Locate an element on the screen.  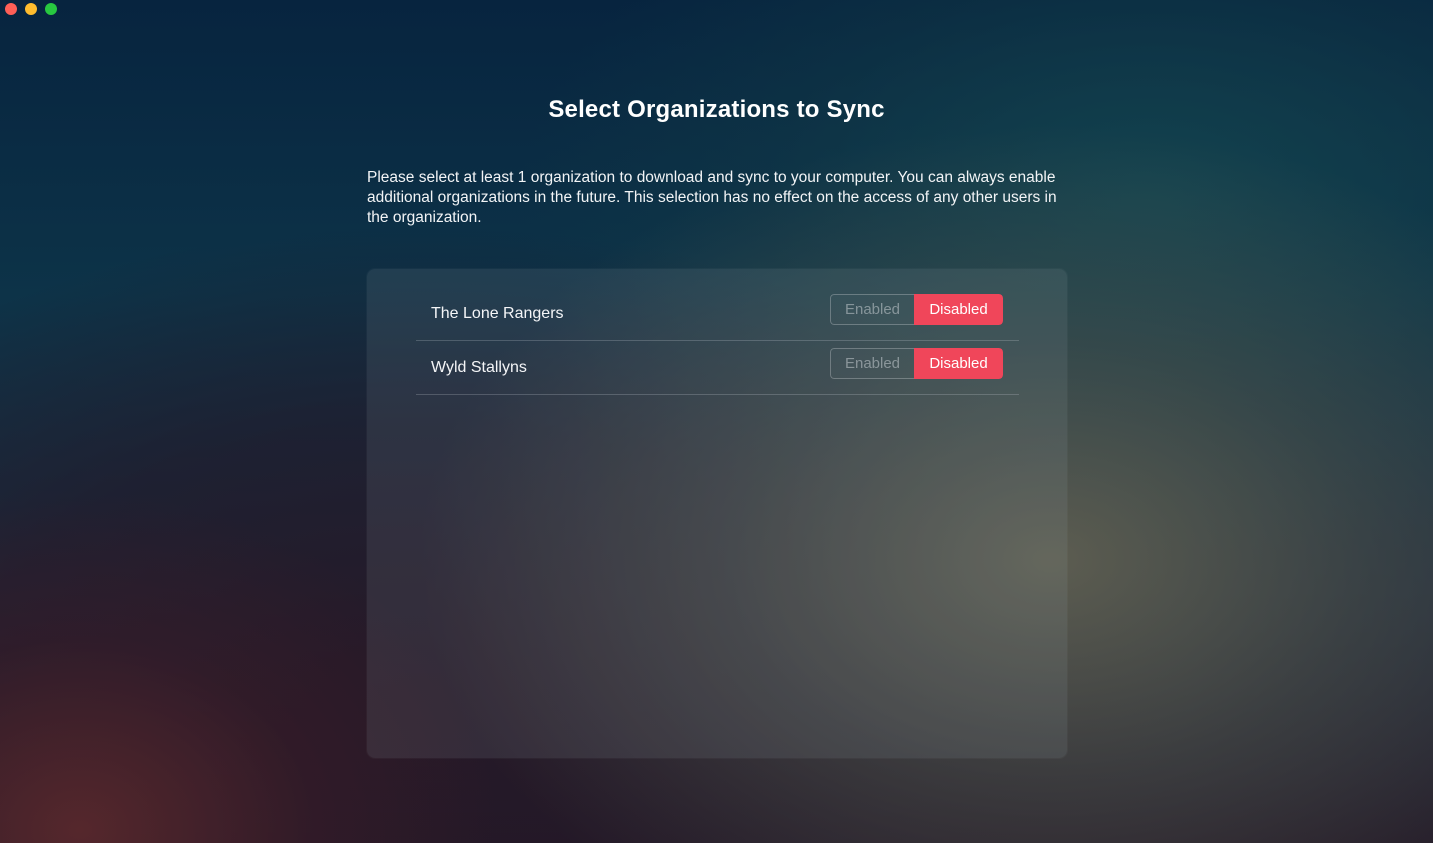
organization-name: Wyld Stallyns is located at coordinates (479, 367).